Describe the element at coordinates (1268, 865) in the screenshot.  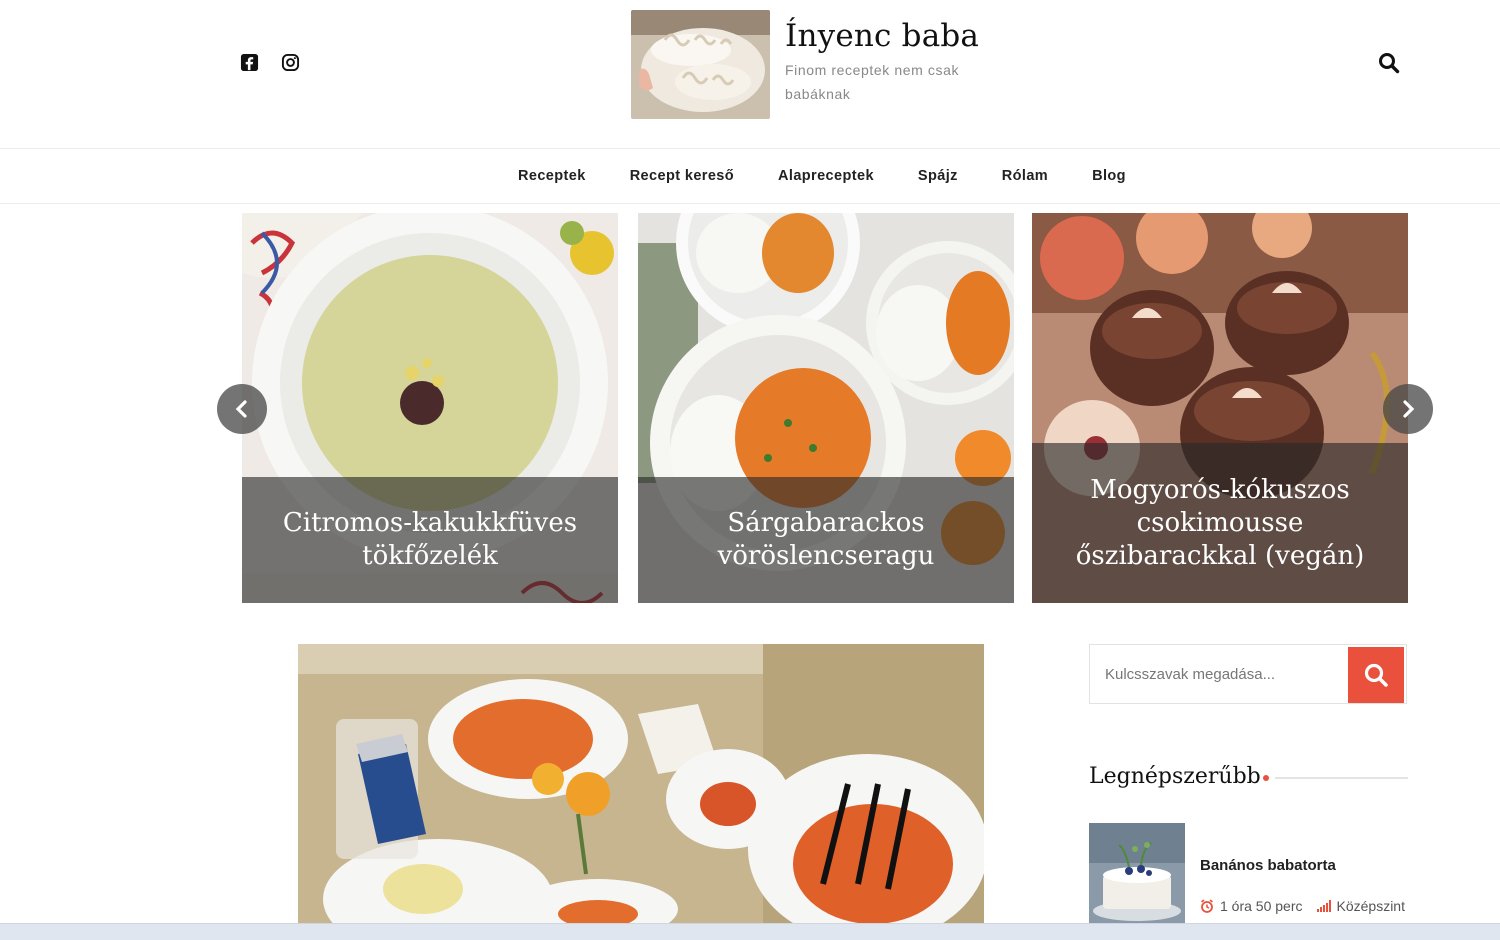
I see `popular-item-title: Banános babatorta` at that location.